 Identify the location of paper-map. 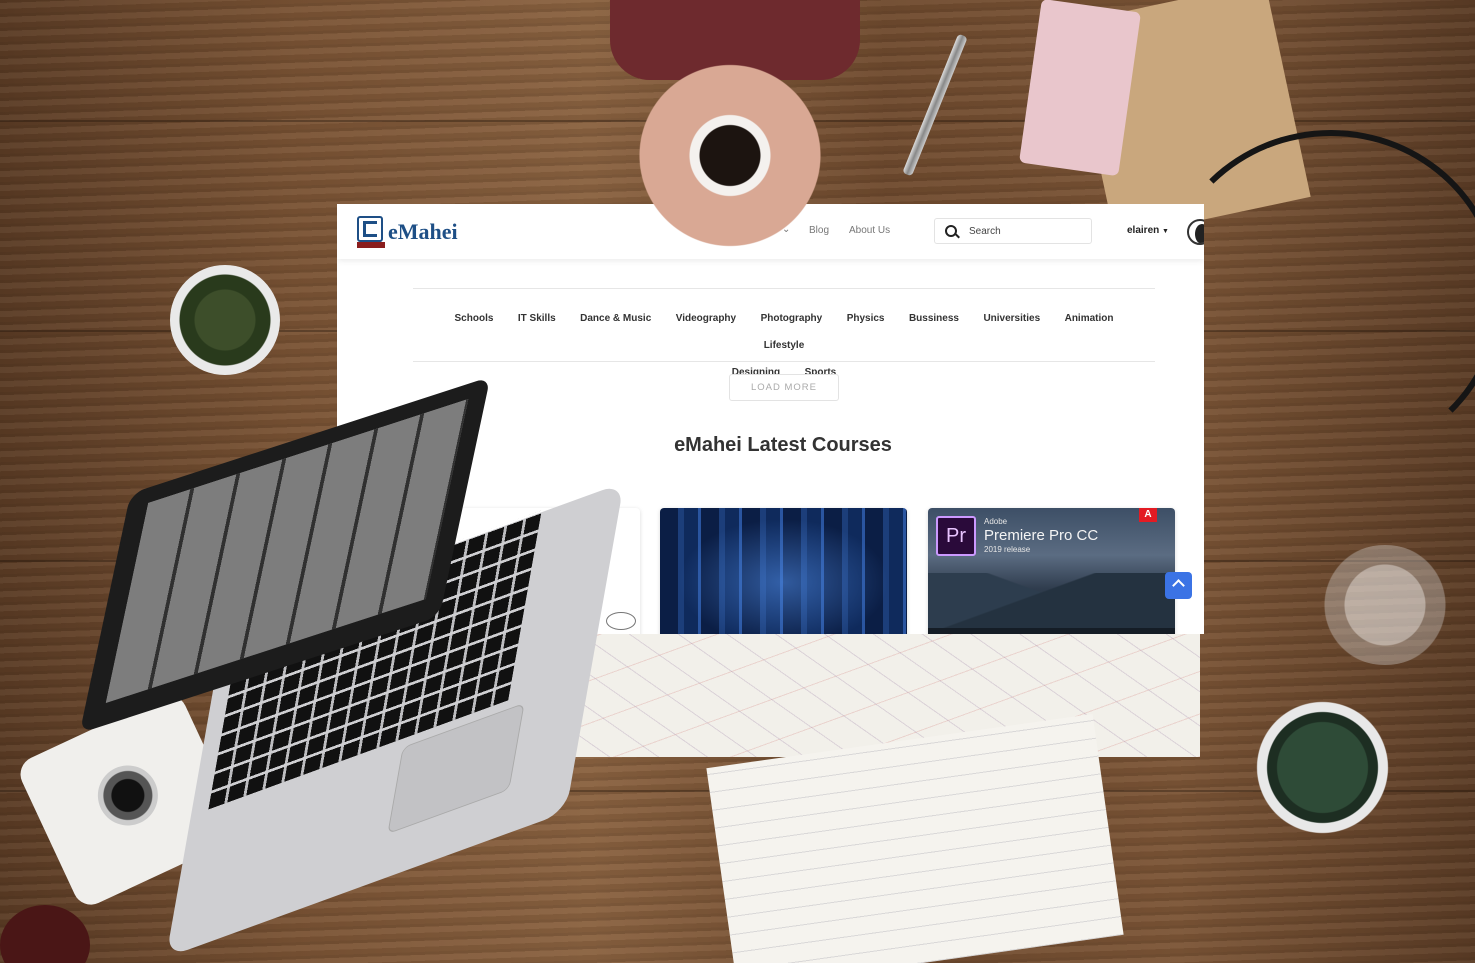
(880, 694).